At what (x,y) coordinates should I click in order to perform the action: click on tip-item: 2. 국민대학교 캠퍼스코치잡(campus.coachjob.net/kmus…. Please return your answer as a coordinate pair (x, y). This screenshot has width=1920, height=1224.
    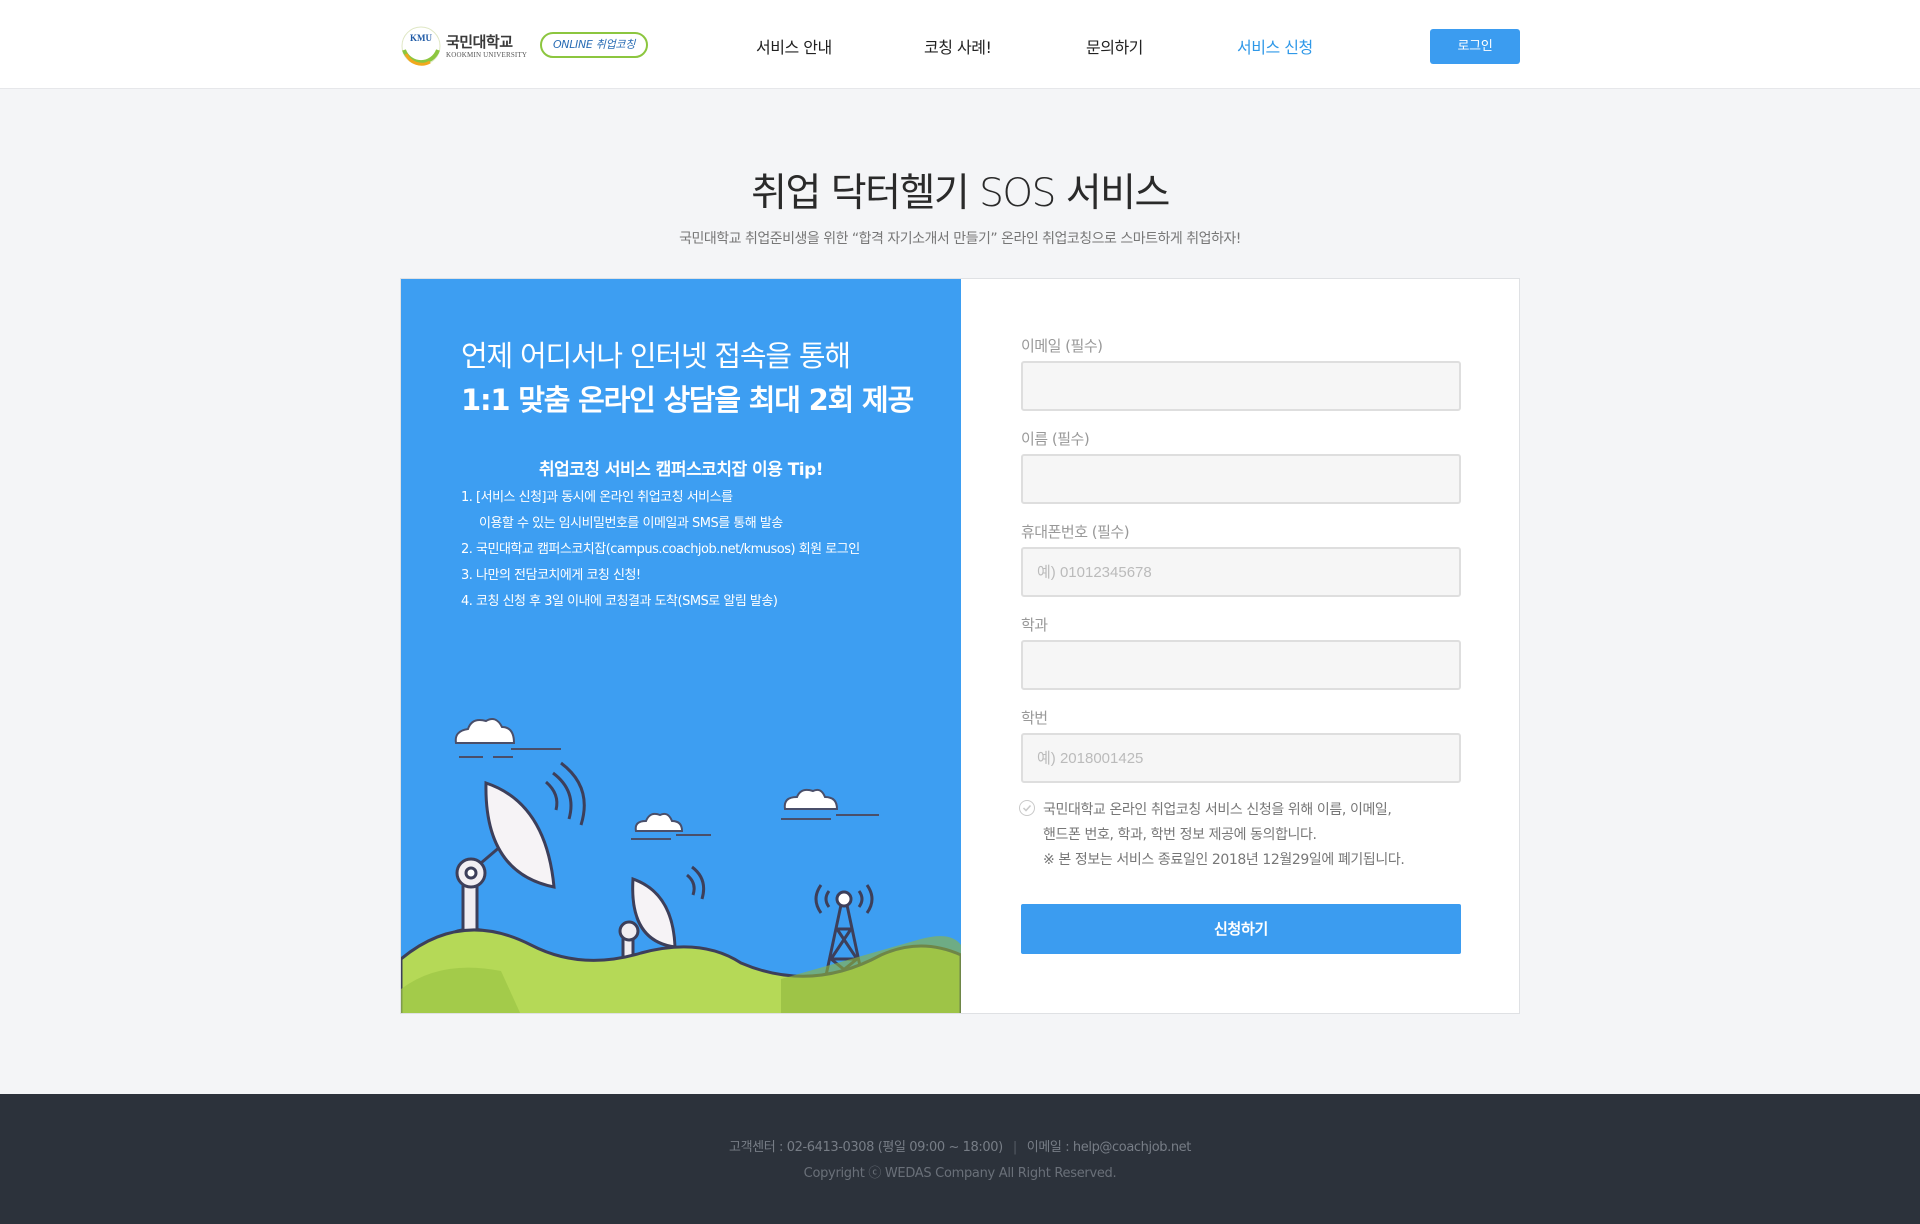
    Looking at the image, I should click on (660, 549).